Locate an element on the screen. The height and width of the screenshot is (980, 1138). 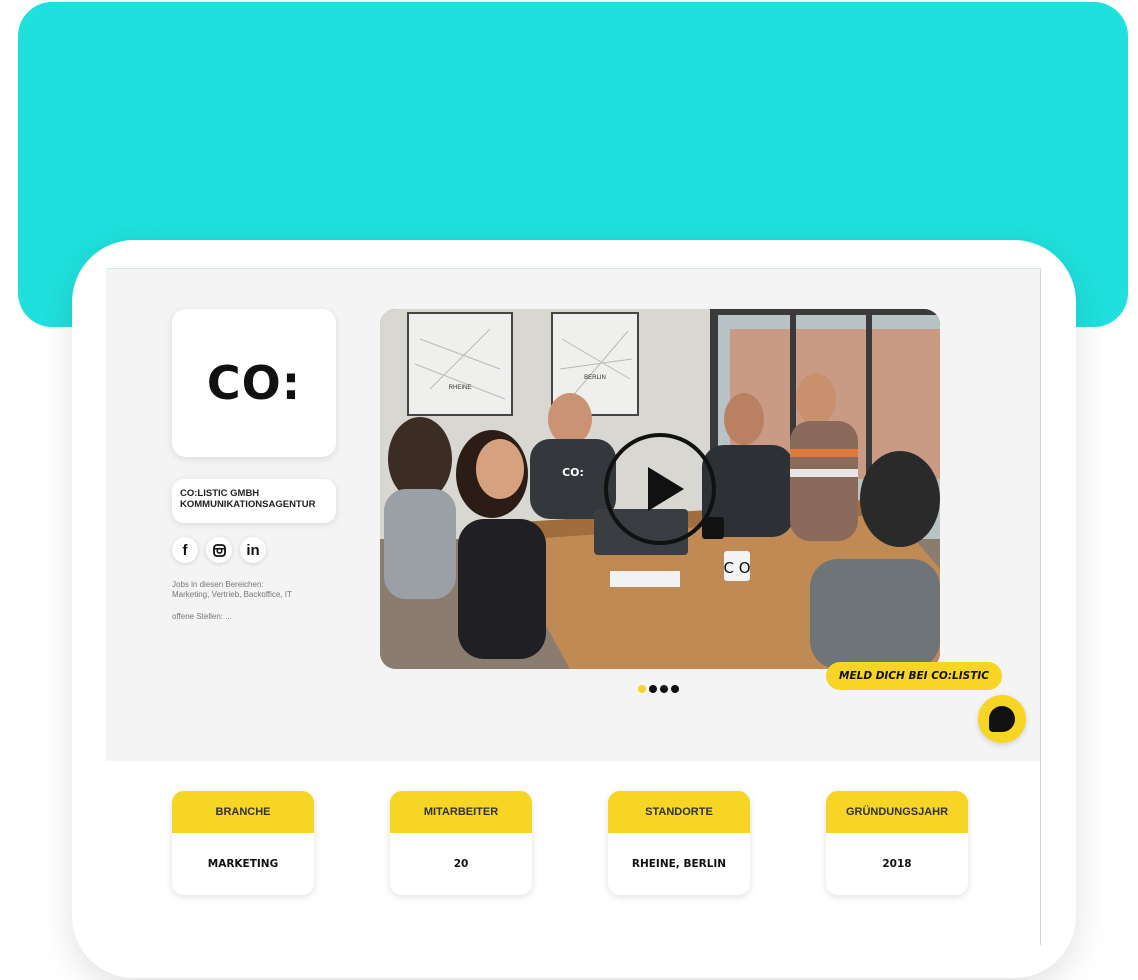
fact-card-industry: BRANCHE MARKETING is located at coordinates (243, 843).